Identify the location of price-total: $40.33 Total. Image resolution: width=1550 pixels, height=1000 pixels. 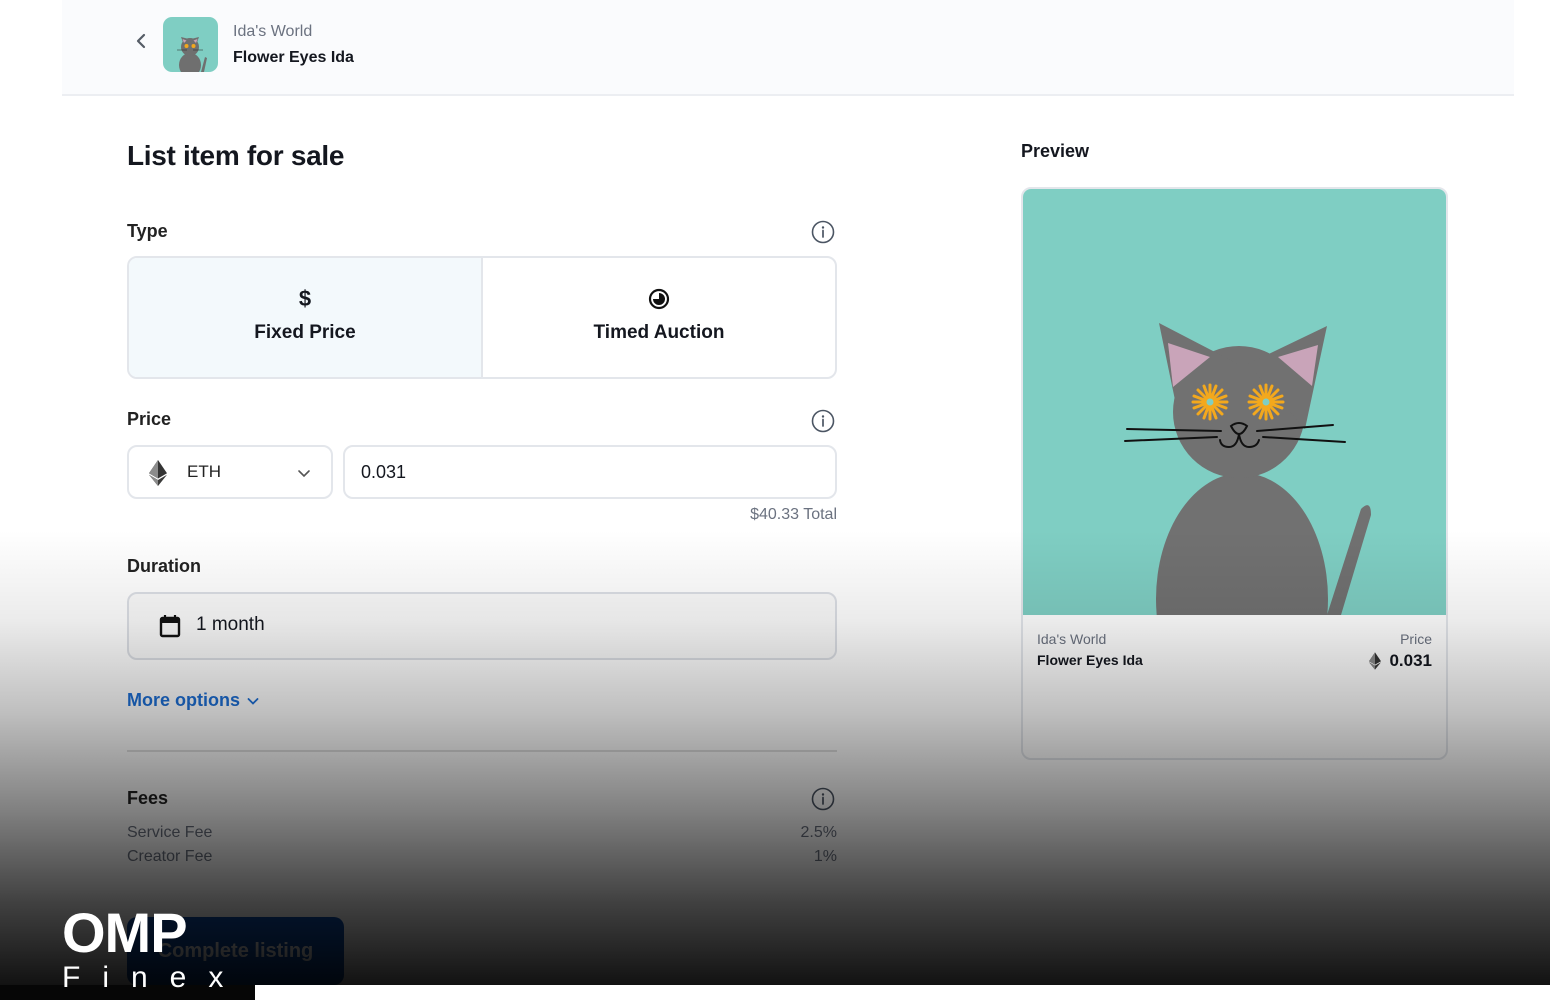
(793, 514).